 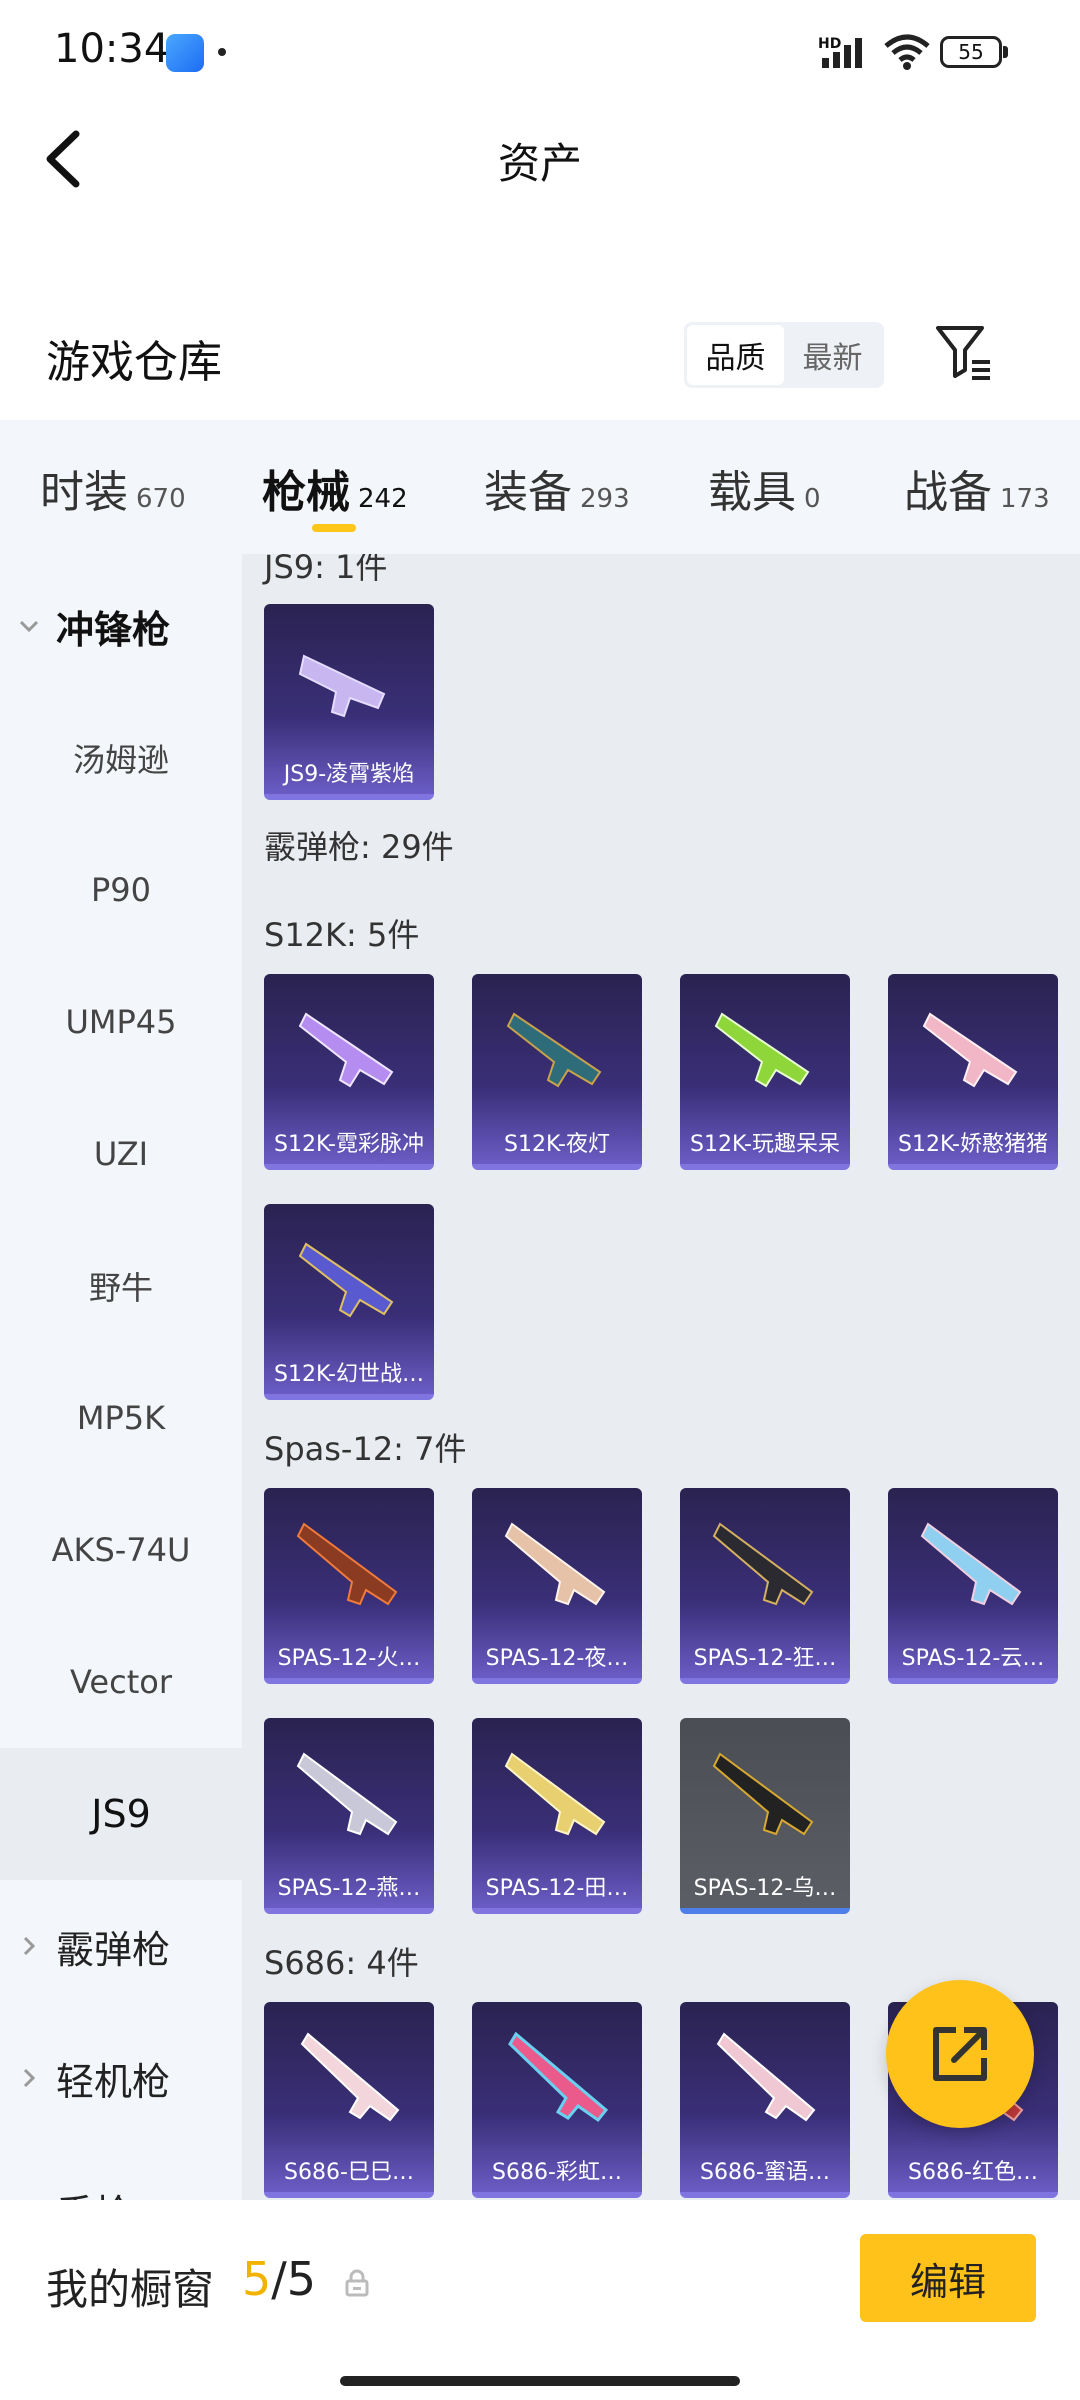 I want to click on active-tab-indicator, so click(x=334, y=528).